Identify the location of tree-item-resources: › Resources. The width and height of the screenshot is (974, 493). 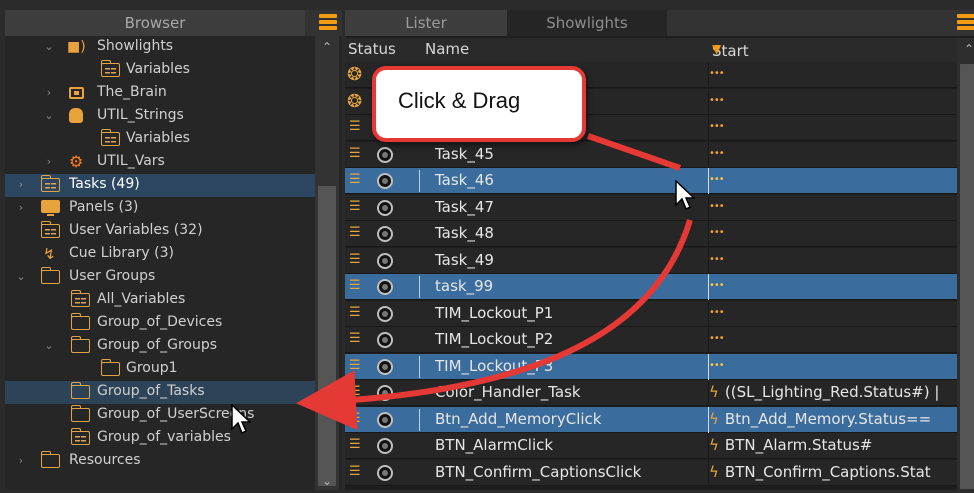
(160, 461).